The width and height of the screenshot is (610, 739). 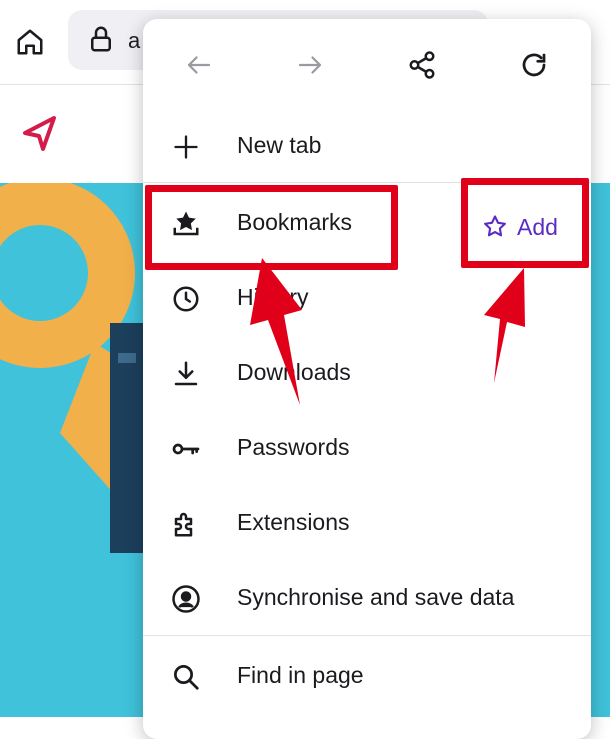 I want to click on lock-icon, so click(x=101, y=39).